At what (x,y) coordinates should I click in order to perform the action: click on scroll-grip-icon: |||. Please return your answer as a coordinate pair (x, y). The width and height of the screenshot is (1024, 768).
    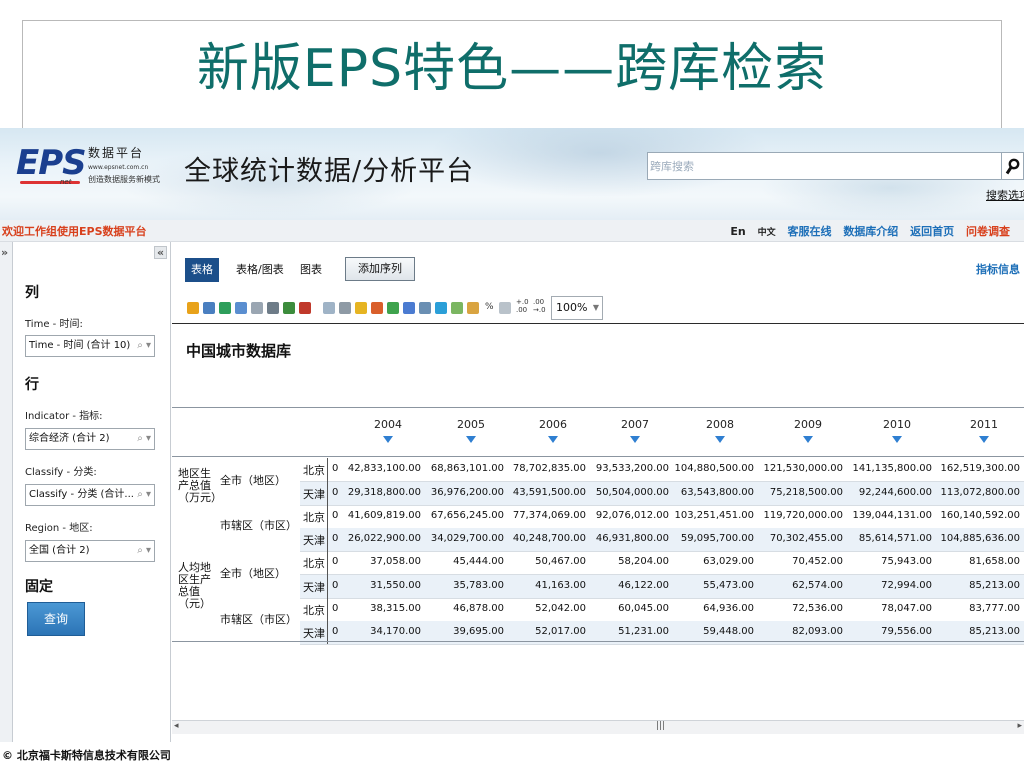
    Looking at the image, I should click on (660, 726).